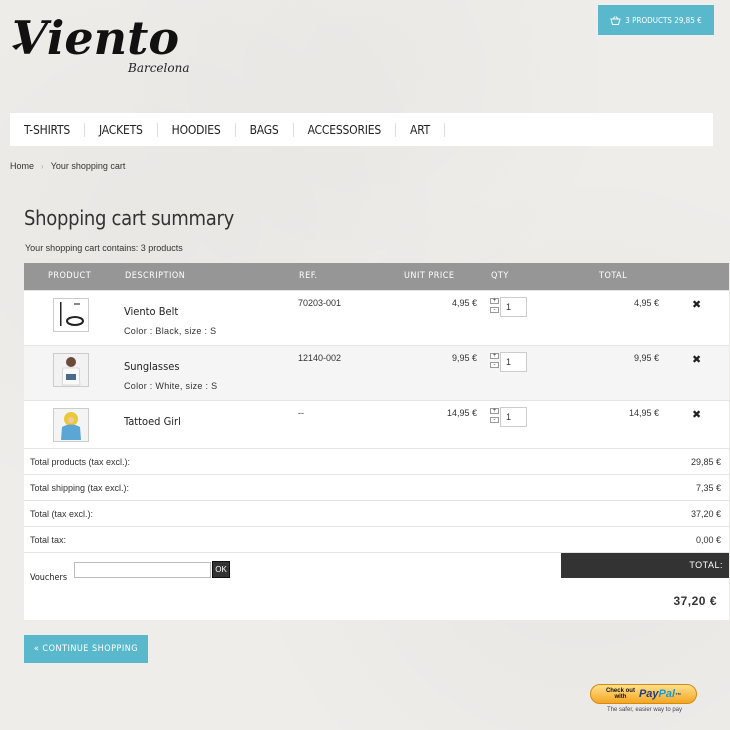 The width and height of the screenshot is (730, 730). What do you see at coordinates (376, 461) in the screenshot?
I see `summary-row-total-products: Total products (tax excl.): 29,85 €` at bounding box center [376, 461].